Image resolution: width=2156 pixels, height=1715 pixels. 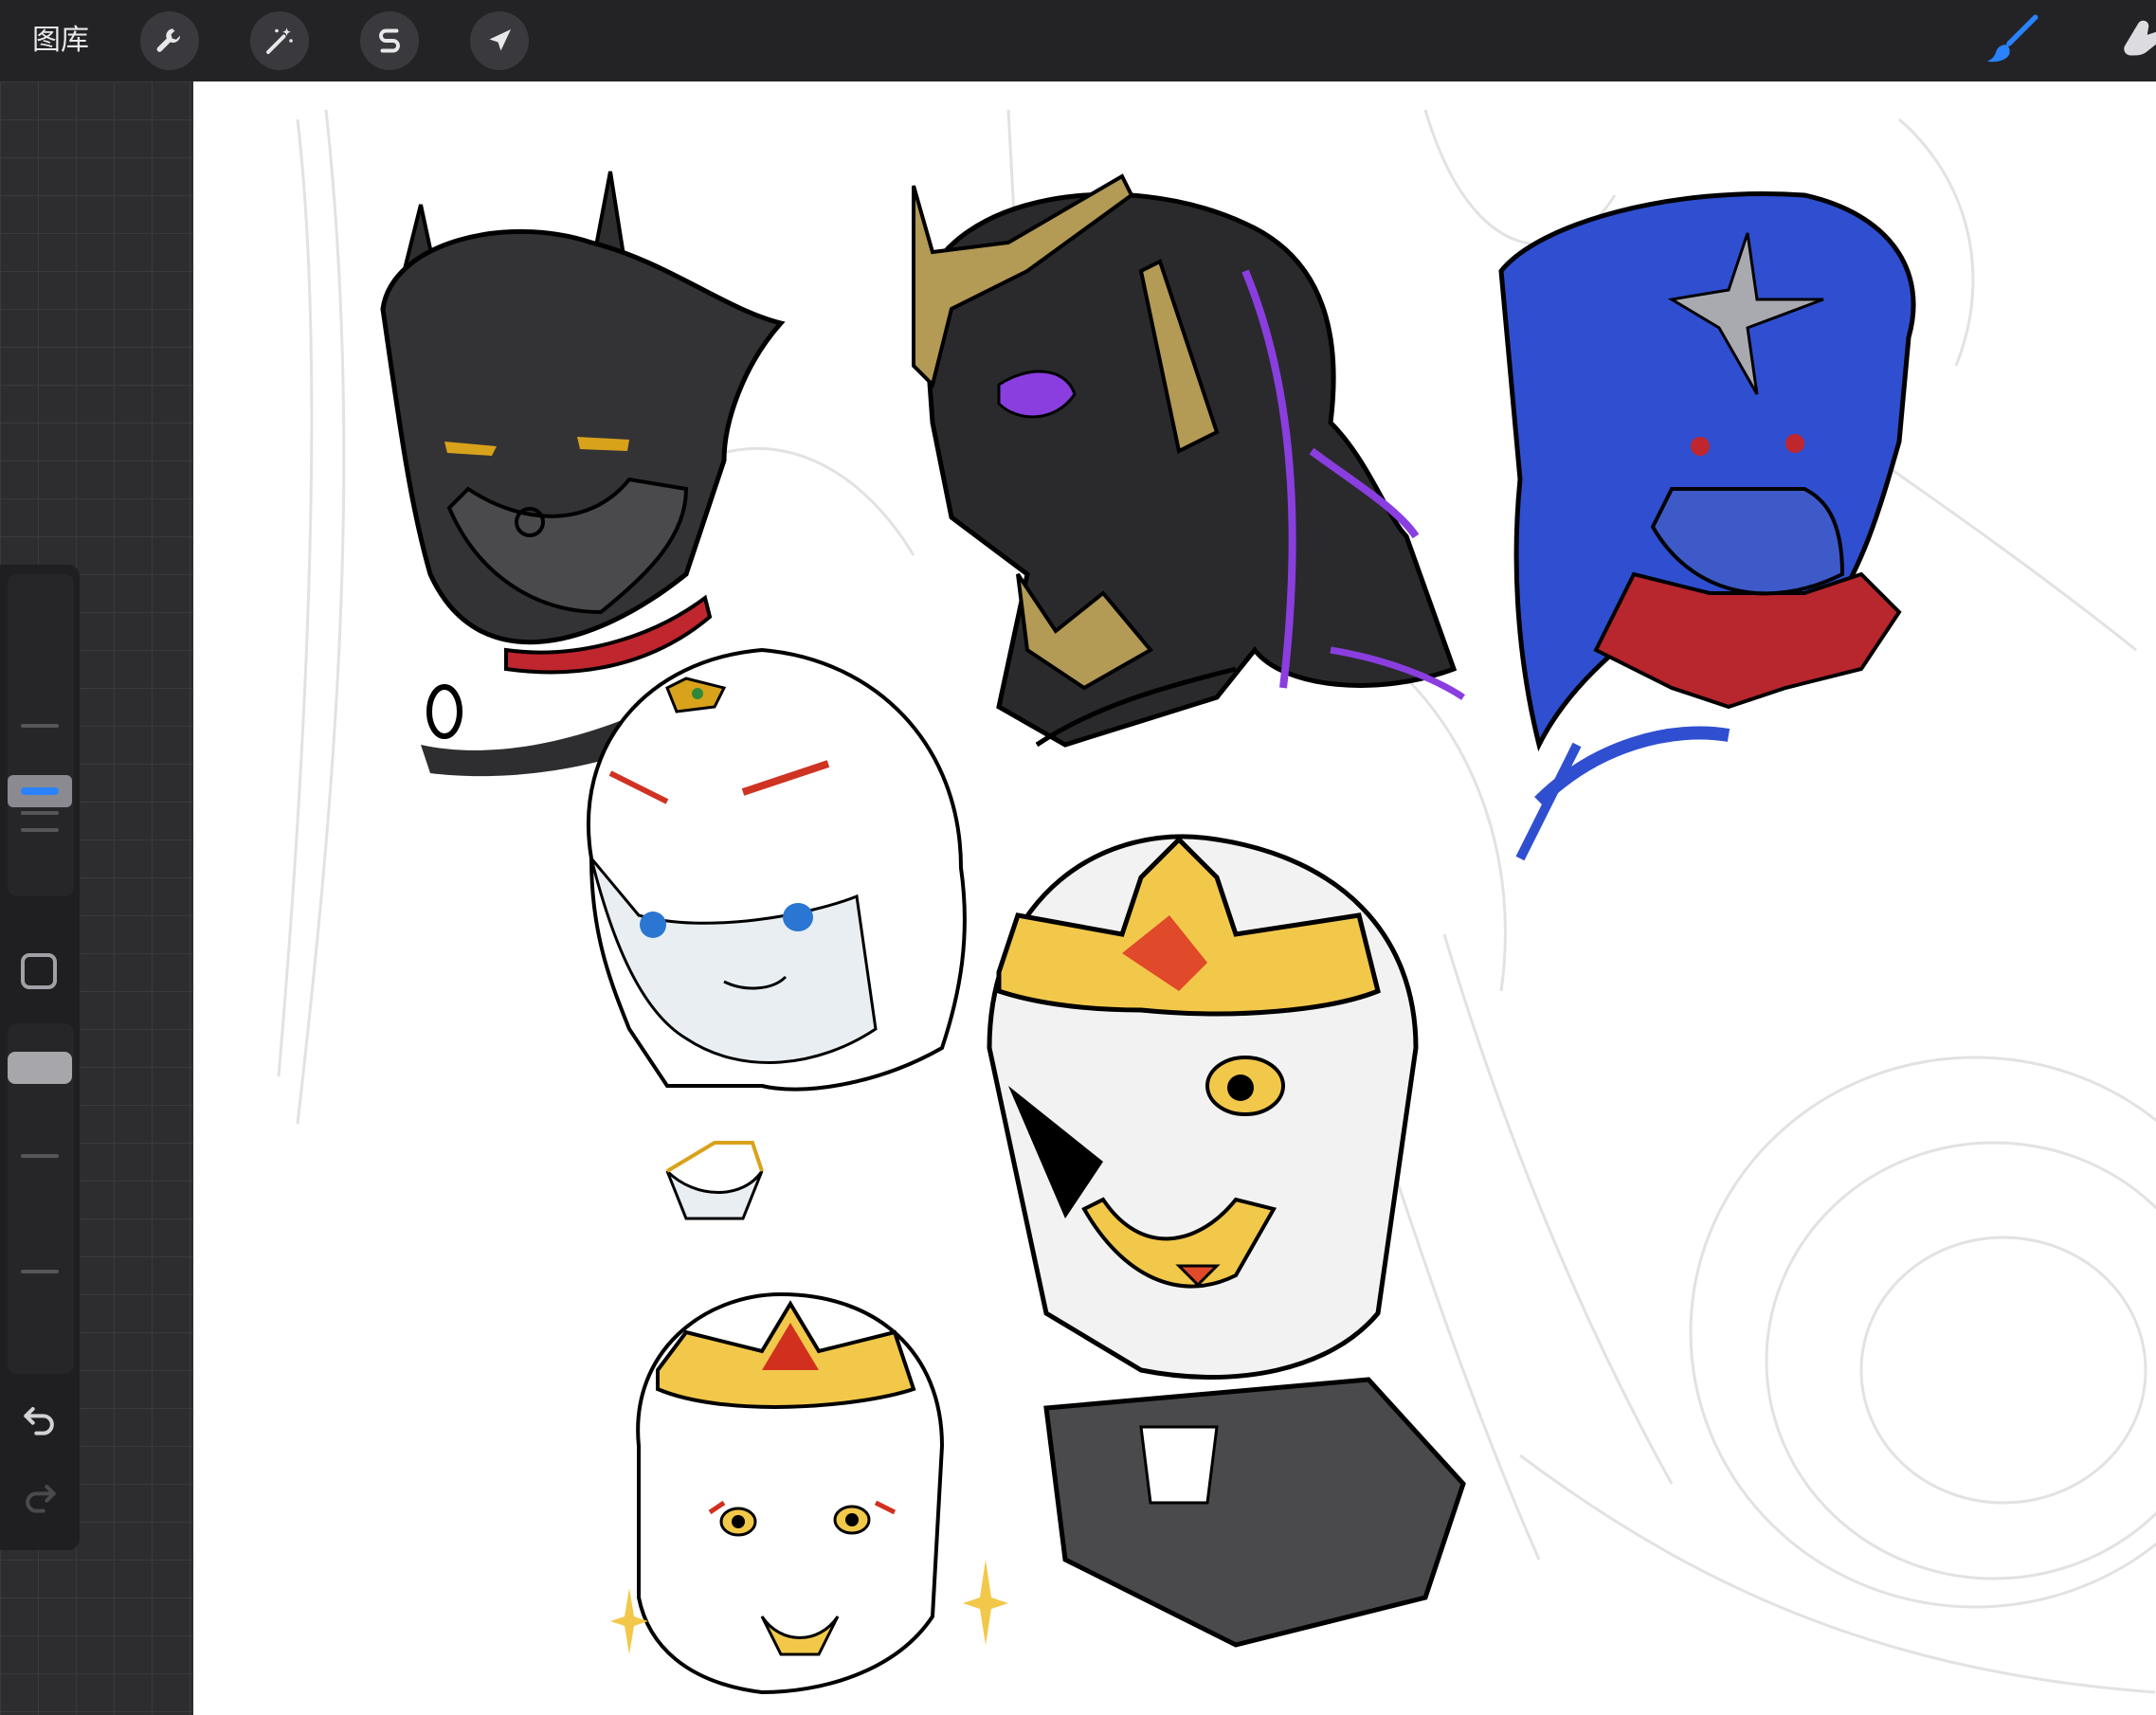 I want to click on undo-icon, so click(x=40, y=1420).